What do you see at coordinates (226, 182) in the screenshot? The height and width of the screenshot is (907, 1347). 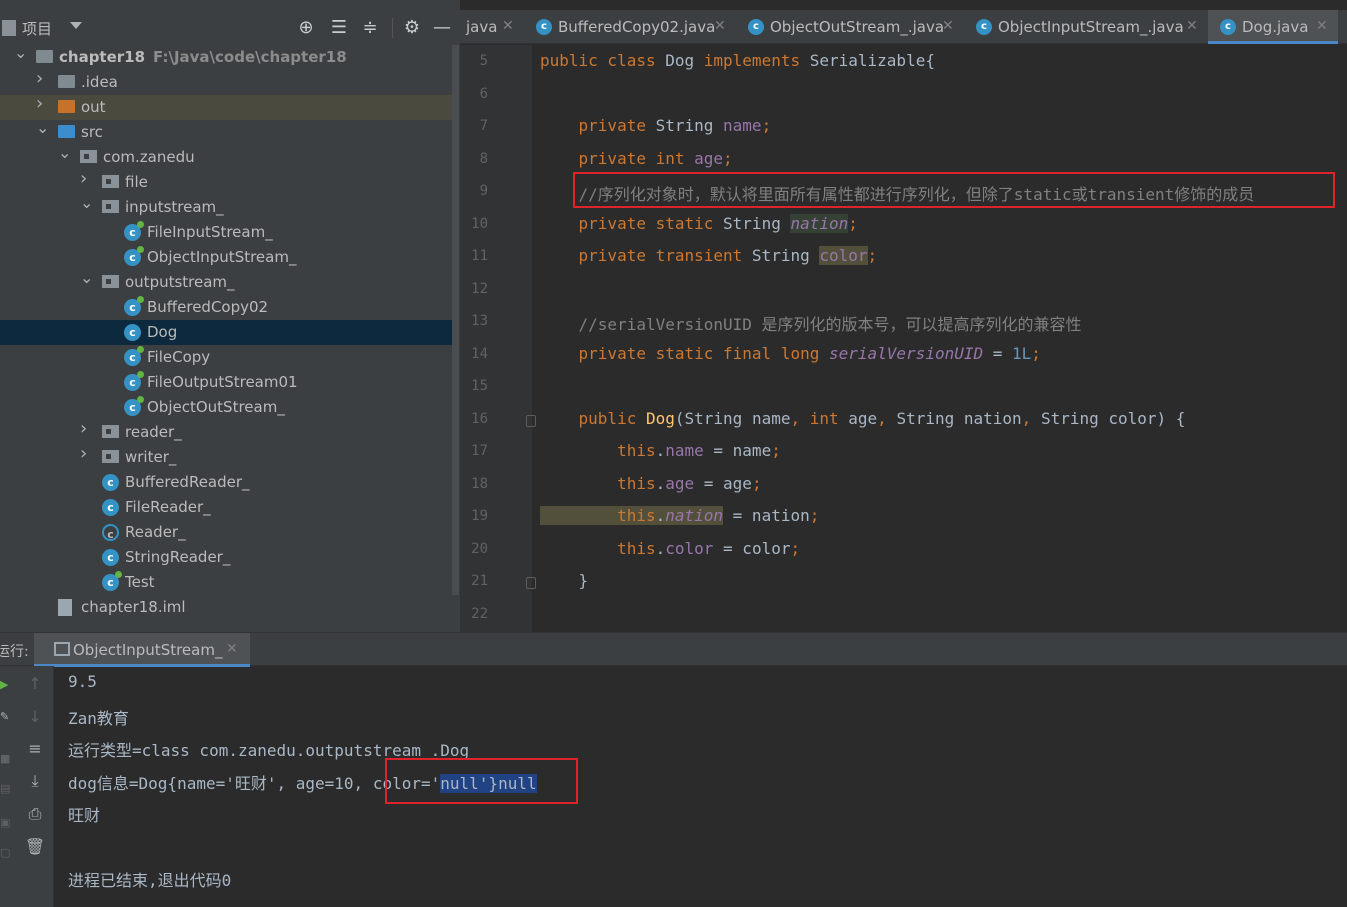 I see `tree-item: › file` at bounding box center [226, 182].